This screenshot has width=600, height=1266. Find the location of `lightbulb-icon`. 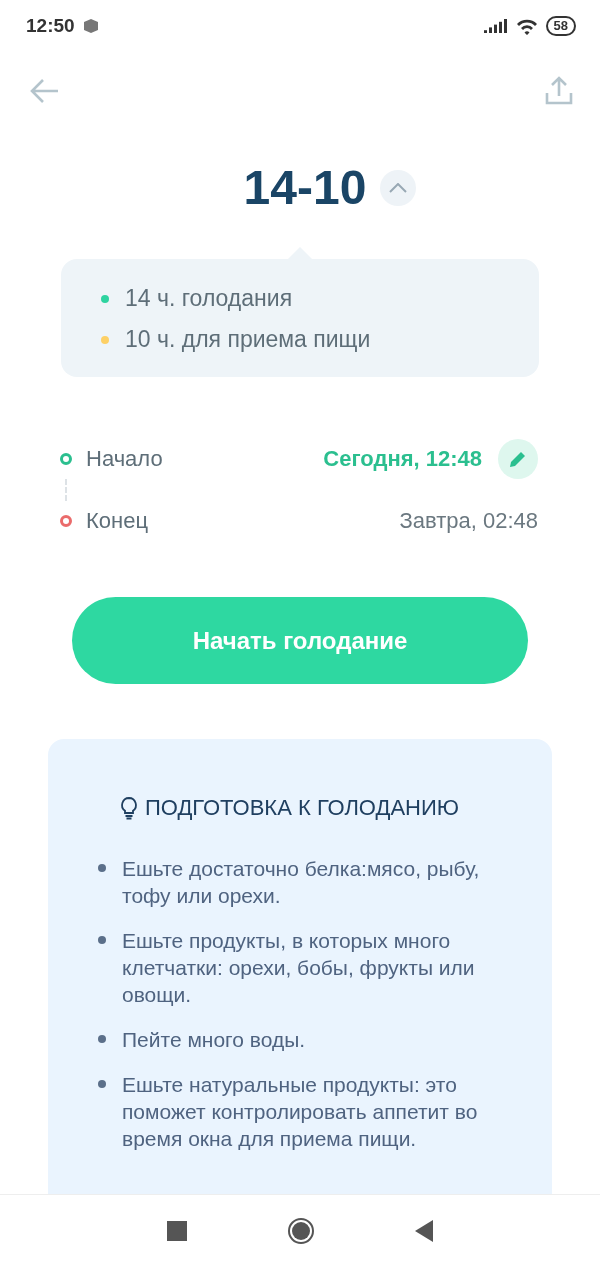

lightbulb-icon is located at coordinates (129, 808).